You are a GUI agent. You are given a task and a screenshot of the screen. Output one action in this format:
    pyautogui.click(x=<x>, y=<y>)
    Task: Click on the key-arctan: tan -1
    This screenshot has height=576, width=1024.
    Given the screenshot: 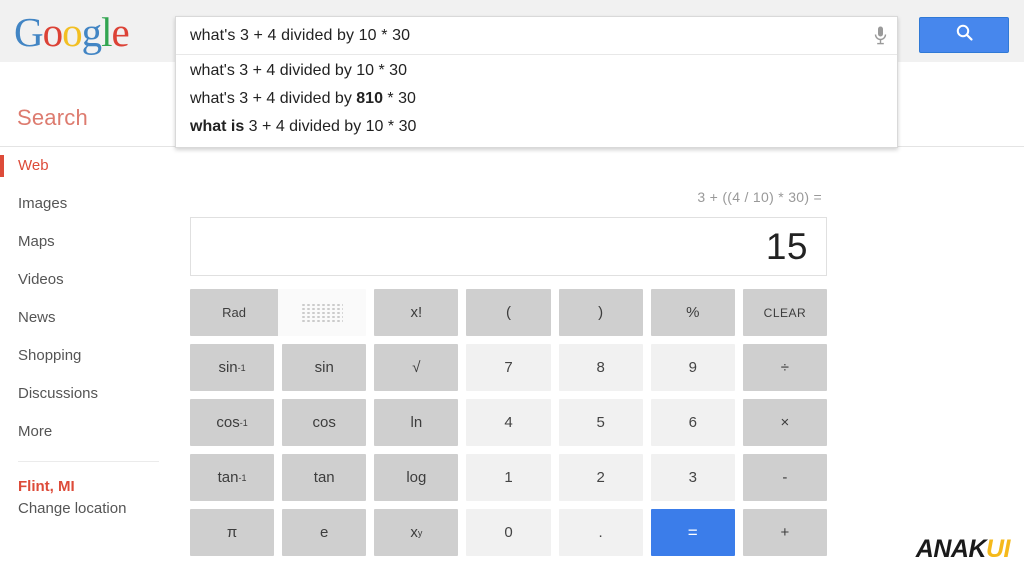 What is the action you would take?
    pyautogui.click(x=232, y=477)
    